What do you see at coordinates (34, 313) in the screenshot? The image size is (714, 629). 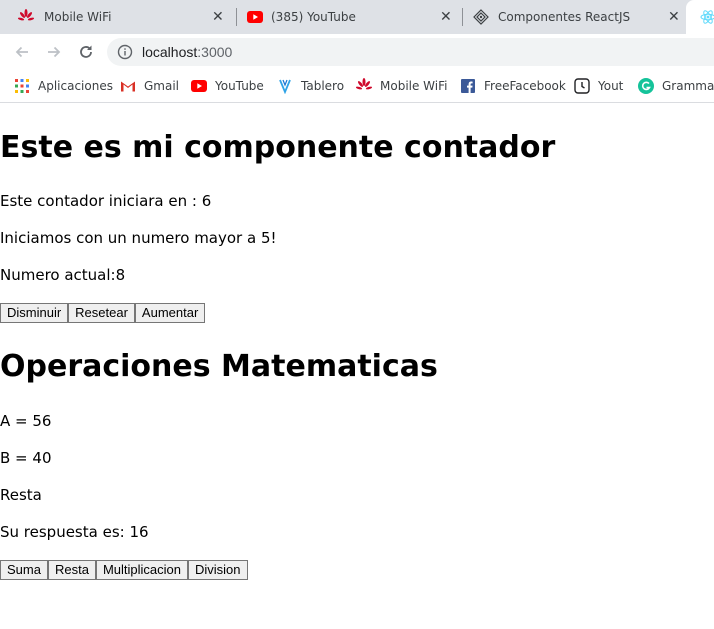 I see `decrease-button: Disminuir` at bounding box center [34, 313].